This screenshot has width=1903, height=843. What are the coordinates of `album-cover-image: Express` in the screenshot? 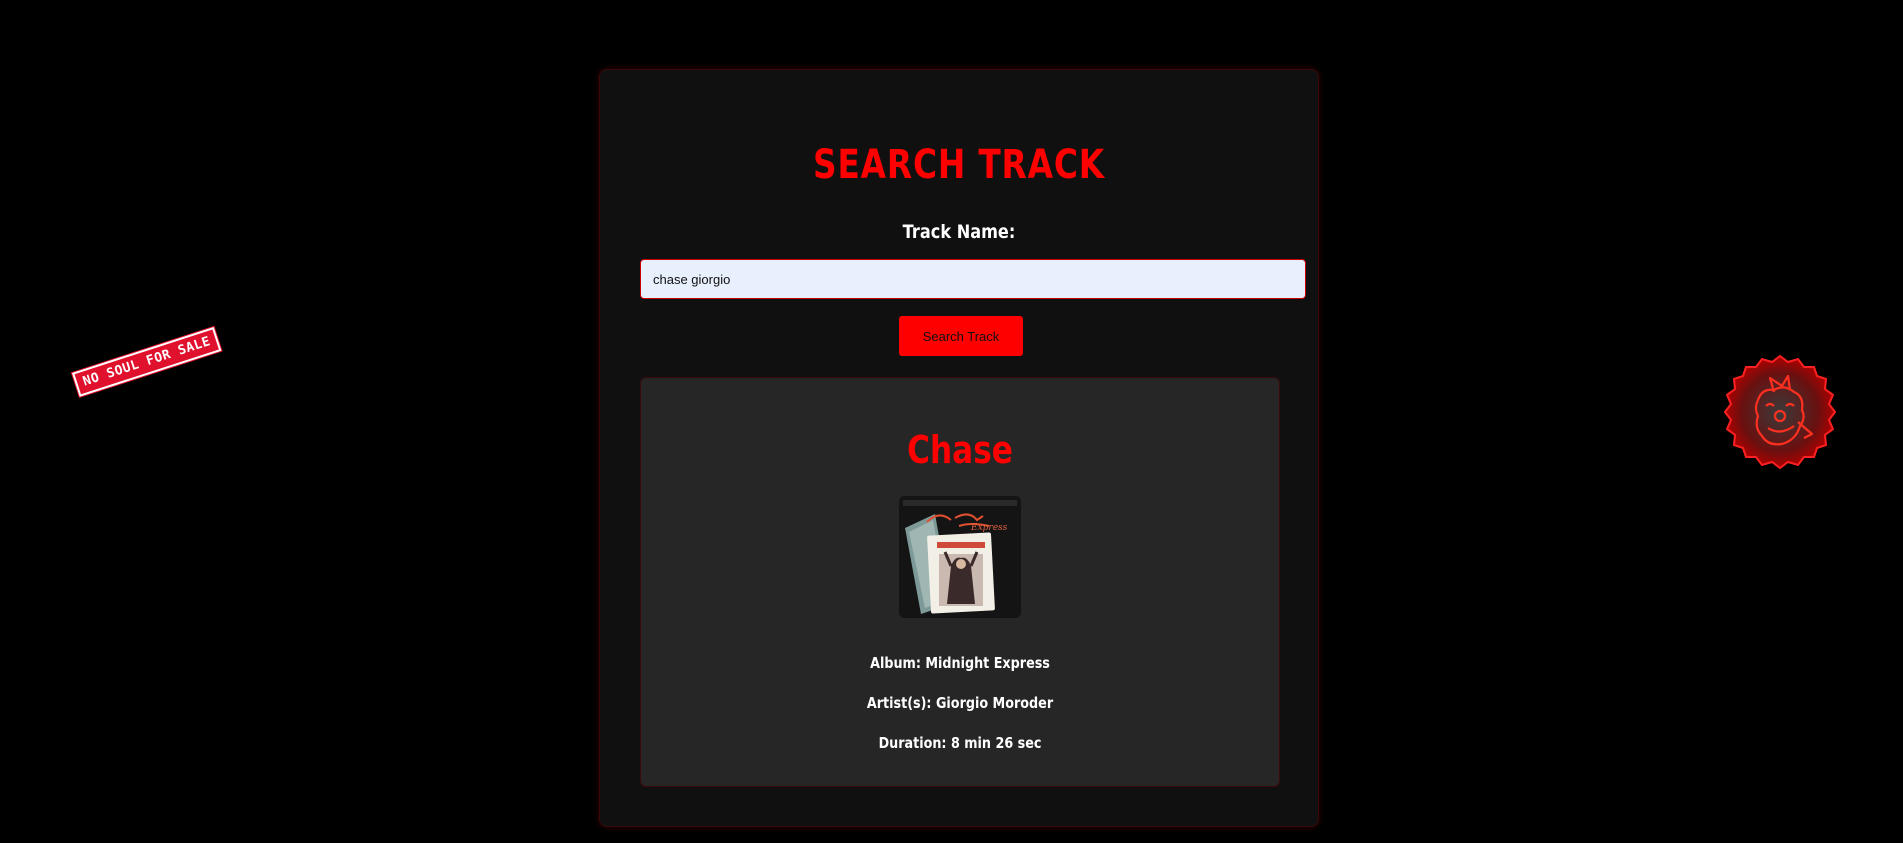 It's located at (960, 557).